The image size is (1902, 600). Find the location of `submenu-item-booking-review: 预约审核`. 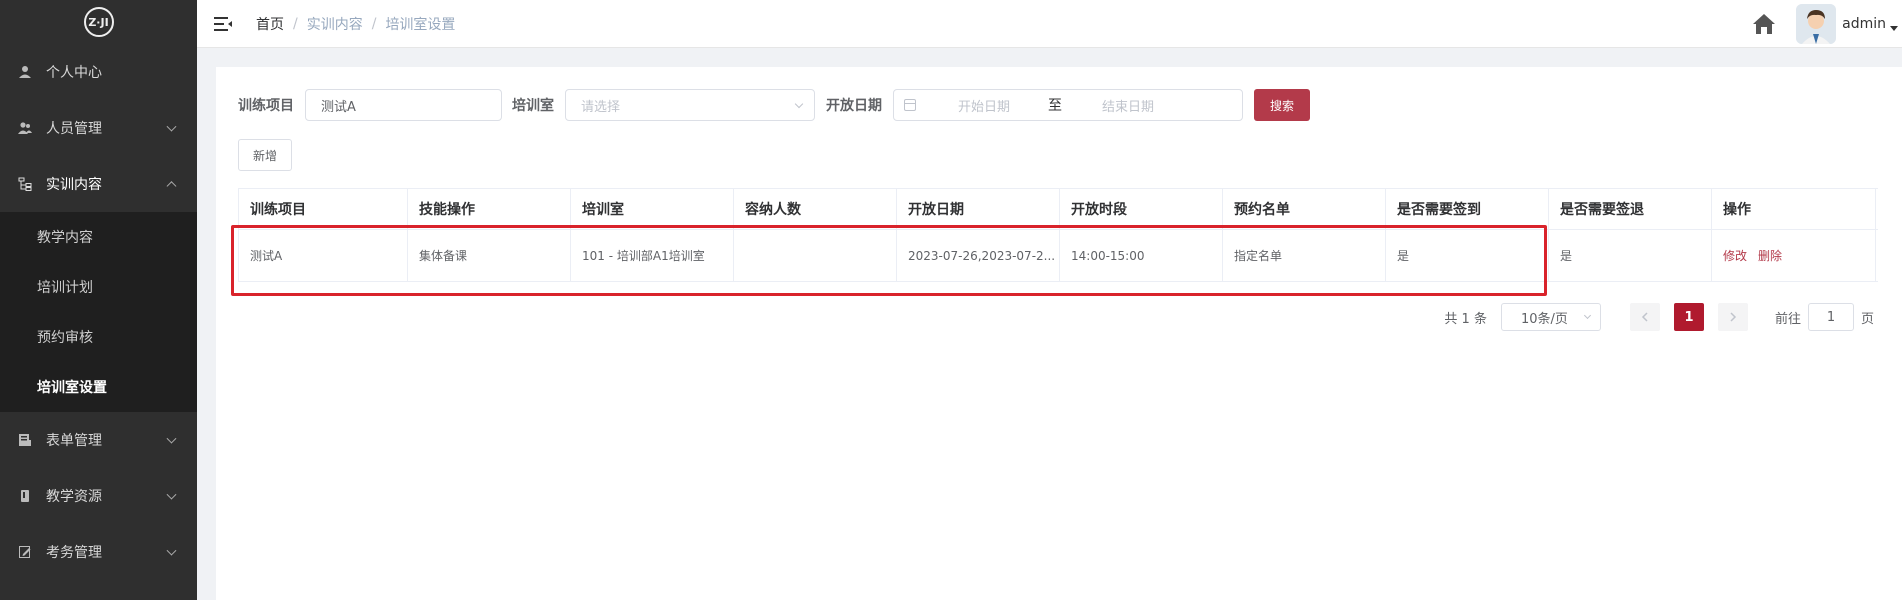

submenu-item-booking-review: 预约审核 is located at coordinates (98, 337).